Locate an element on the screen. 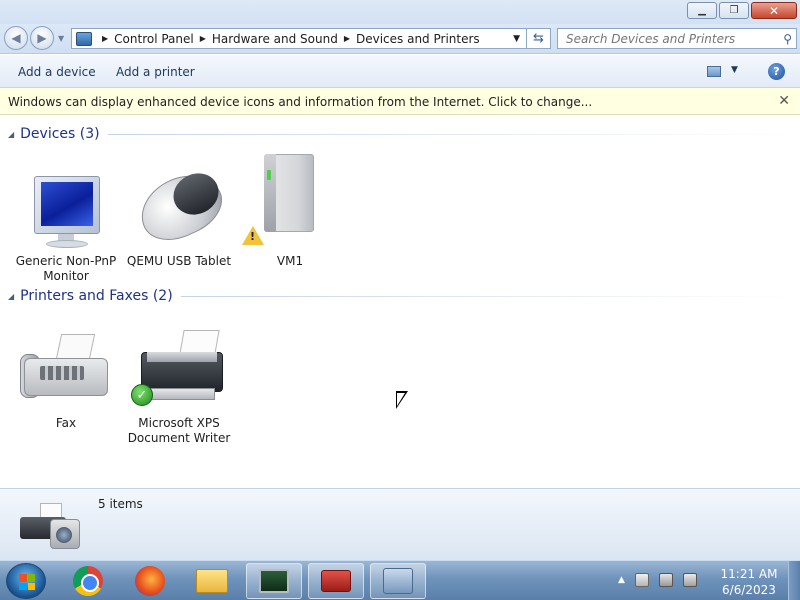 This screenshot has width=800, height=600. help-icon: ? is located at coordinates (776, 71).